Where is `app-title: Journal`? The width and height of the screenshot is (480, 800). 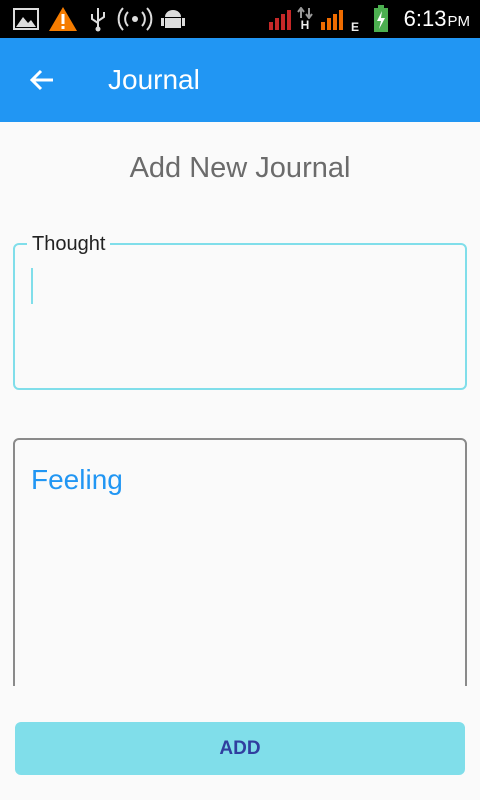
app-title: Journal is located at coordinates (154, 79).